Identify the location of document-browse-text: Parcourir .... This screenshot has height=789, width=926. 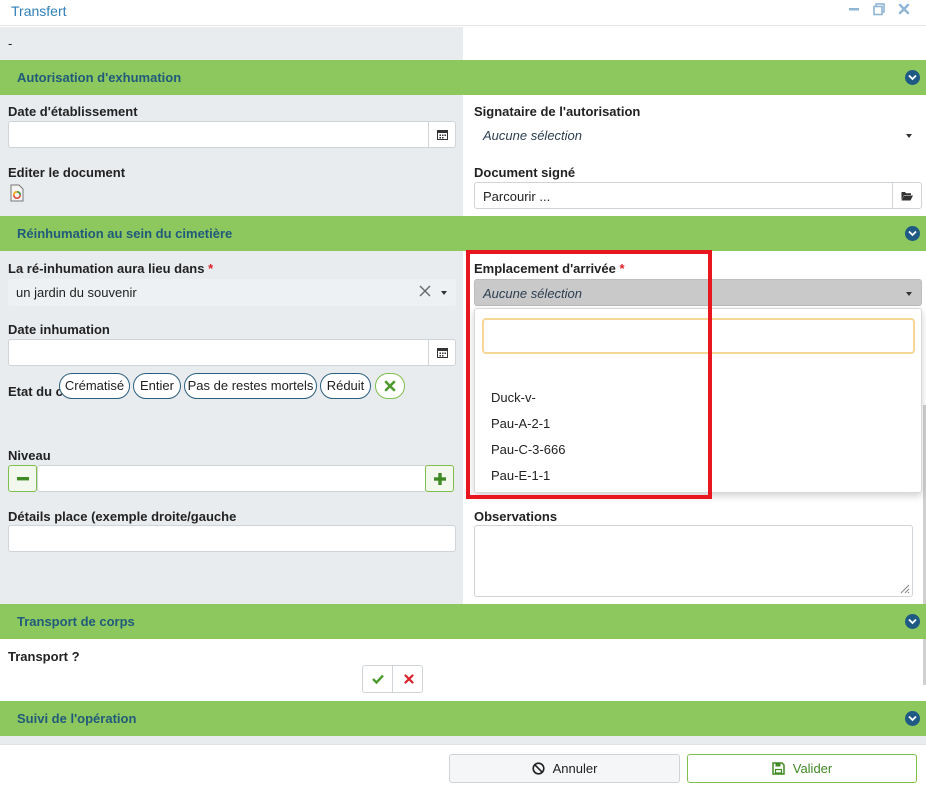
(517, 196).